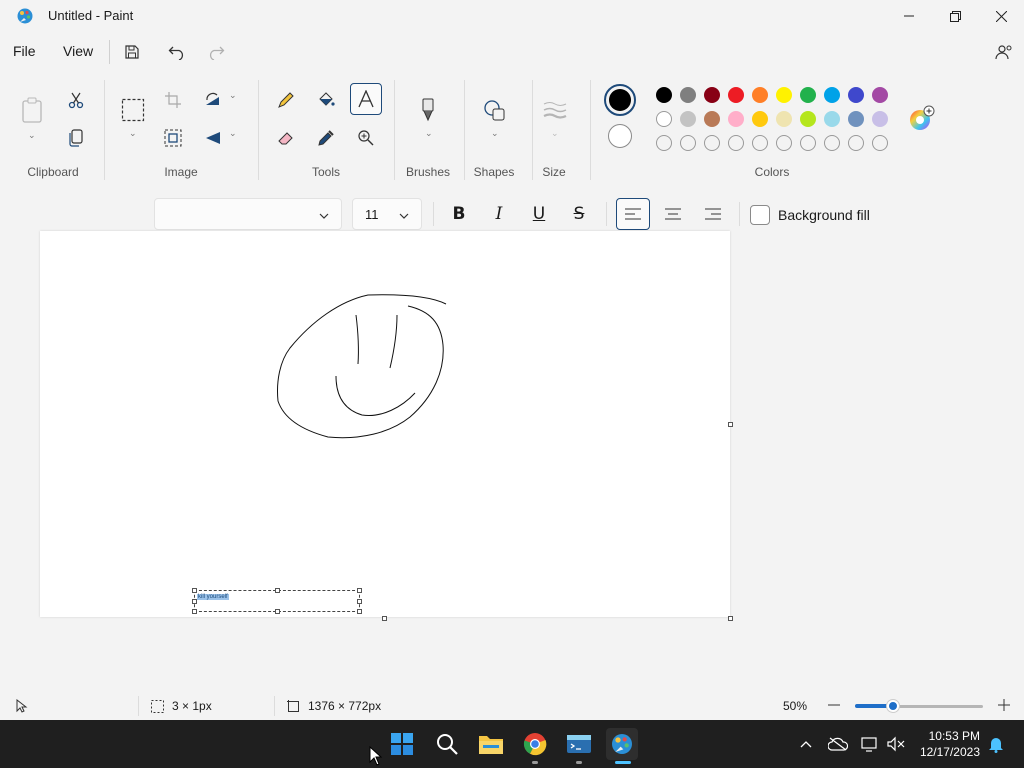 The width and height of the screenshot is (1024, 768). What do you see at coordinates (996, 744) in the screenshot?
I see `notification-bell-icon` at bounding box center [996, 744].